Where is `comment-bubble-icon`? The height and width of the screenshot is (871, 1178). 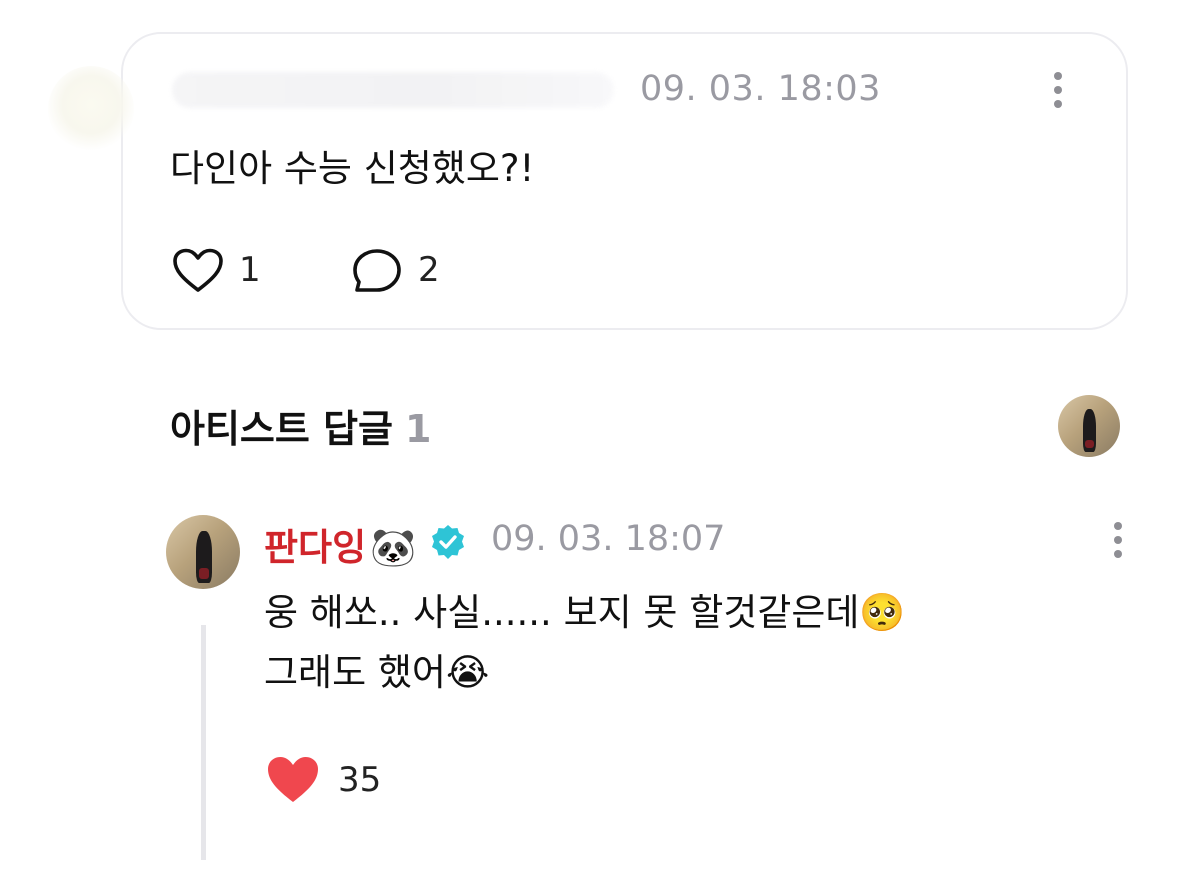 comment-bubble-icon is located at coordinates (377, 271).